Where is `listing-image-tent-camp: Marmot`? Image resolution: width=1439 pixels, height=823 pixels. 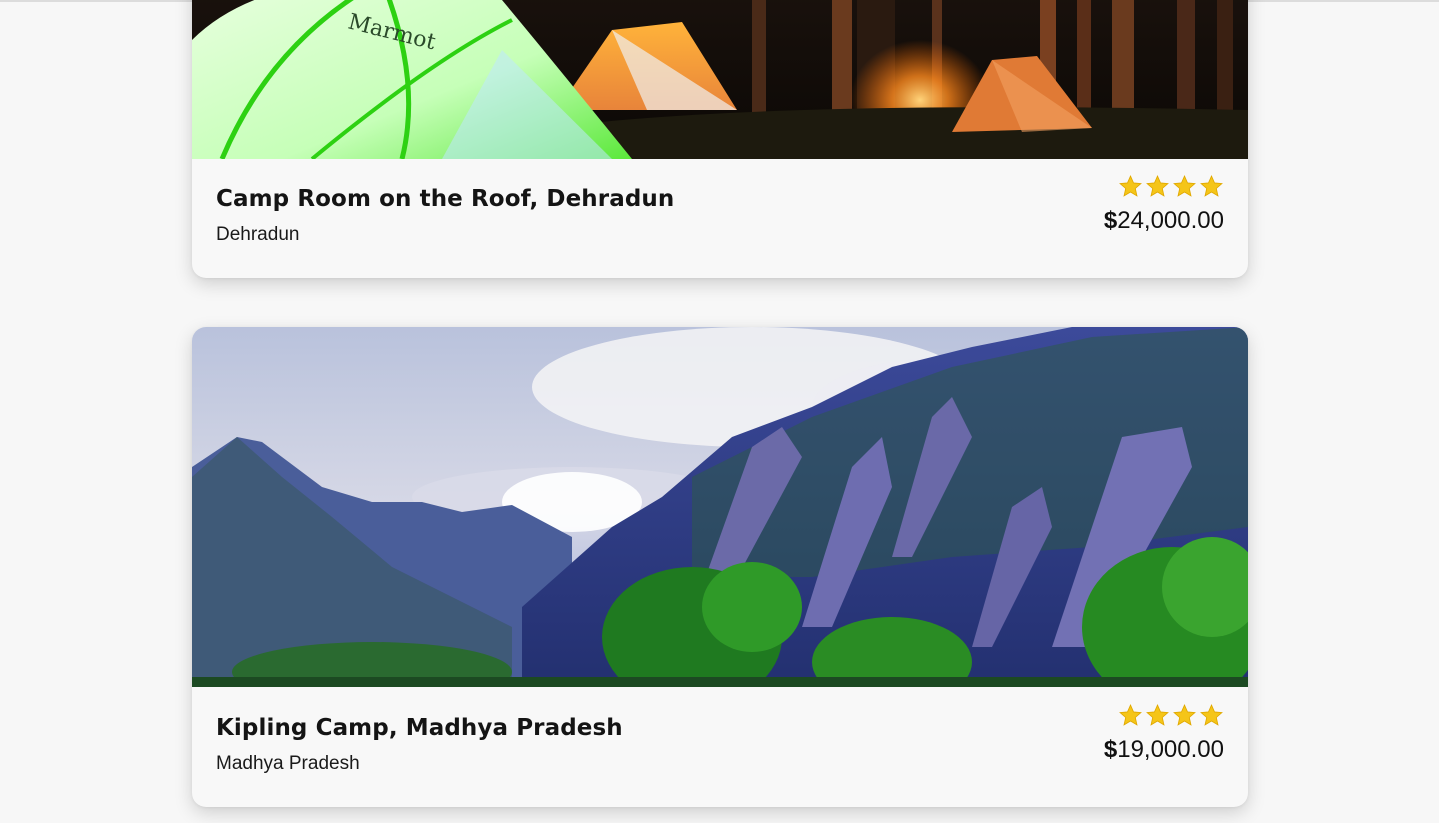
listing-image-tent-camp: Marmot is located at coordinates (720, 79).